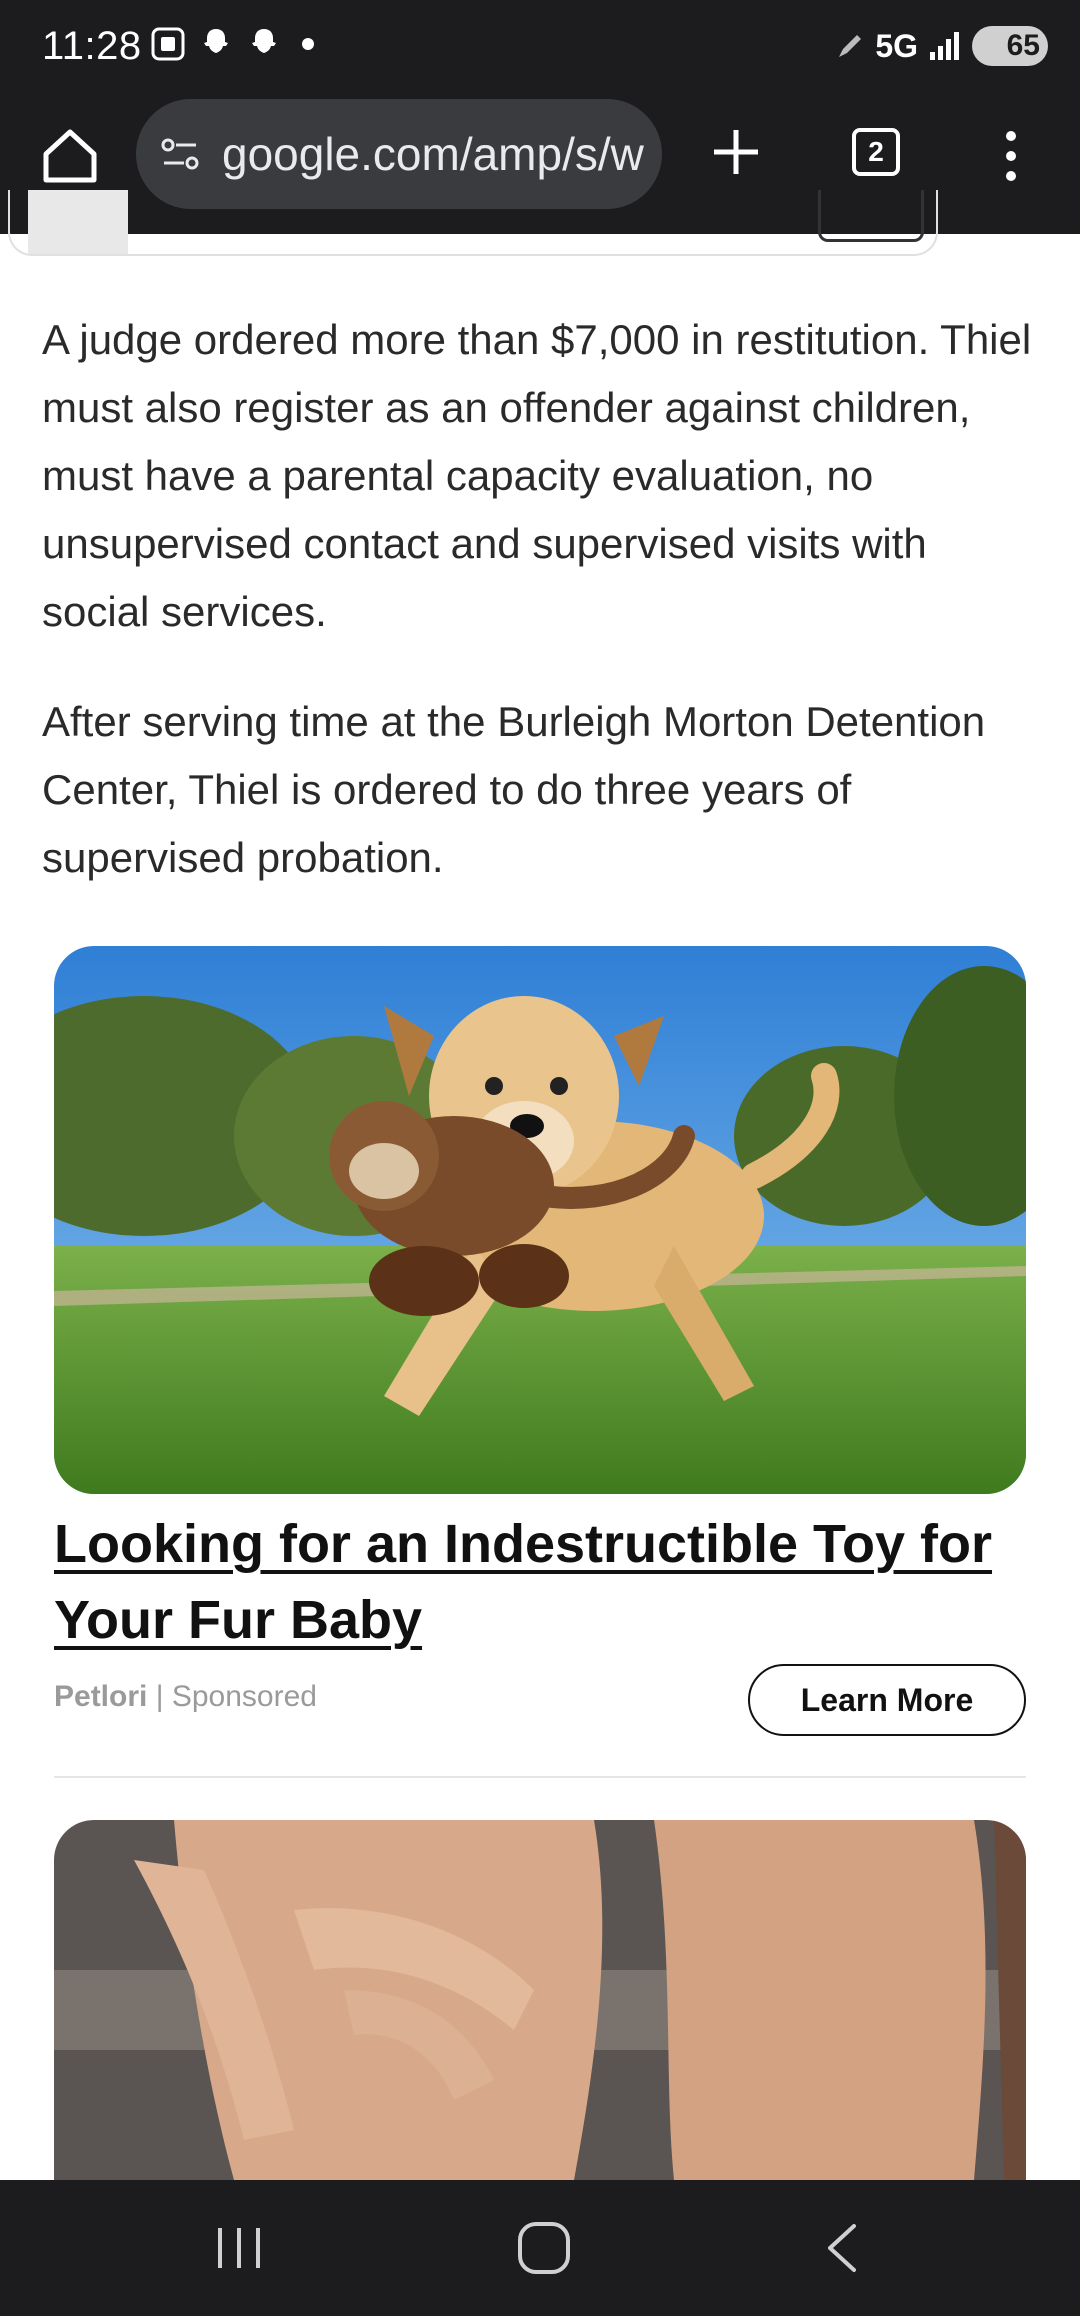 The image size is (1080, 2316). Describe the element at coordinates (896, 45) in the screenshot. I see `network-type: 5G` at that location.